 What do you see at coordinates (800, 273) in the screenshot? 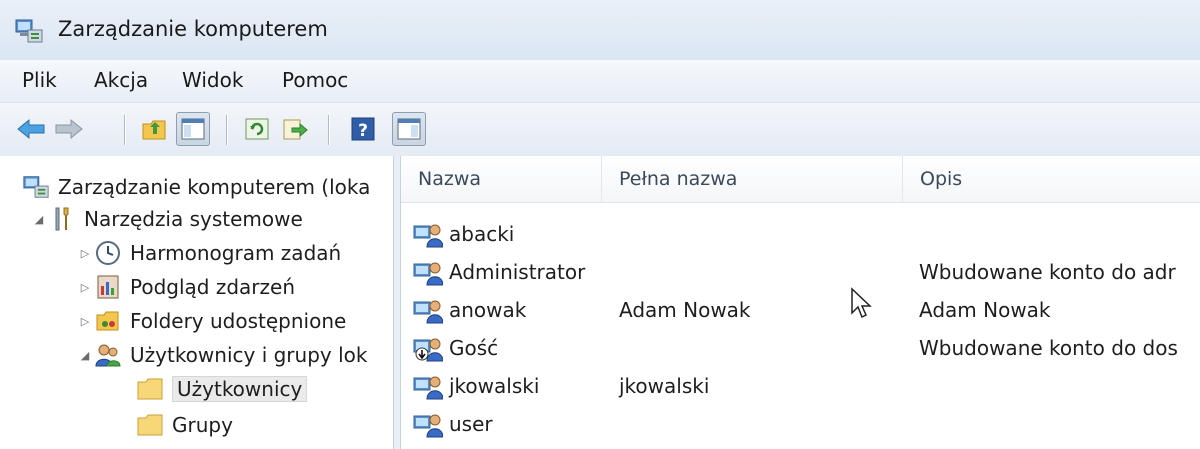
I see `table-row: Administrator Wbudowane konto do adr` at bounding box center [800, 273].